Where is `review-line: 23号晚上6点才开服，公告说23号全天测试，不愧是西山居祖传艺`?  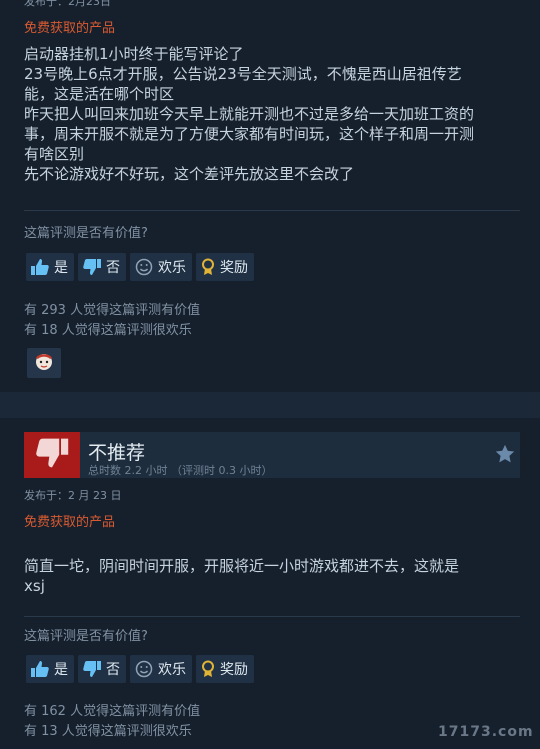
review-line: 23号晚上6点才开服，公告说23号全天测试，不愧是西山居祖传艺 is located at coordinates (243, 74).